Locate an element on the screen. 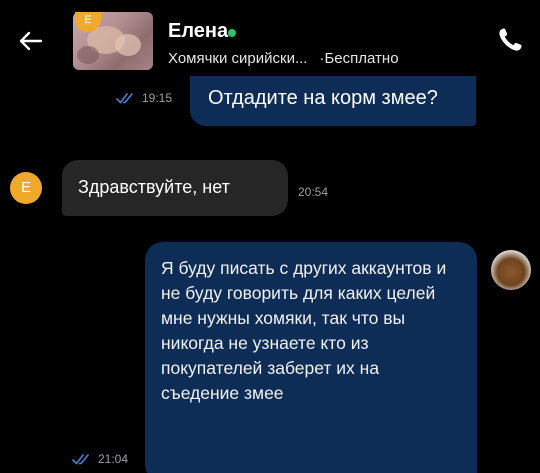 The image size is (540, 473). online-status-dot is located at coordinates (232, 33).